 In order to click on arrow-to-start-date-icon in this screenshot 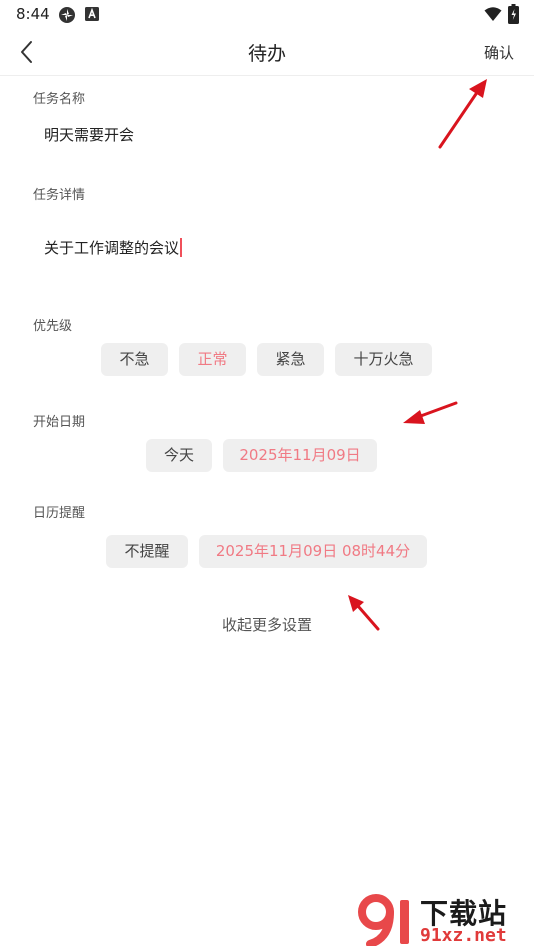, I will do `click(430, 412)`.